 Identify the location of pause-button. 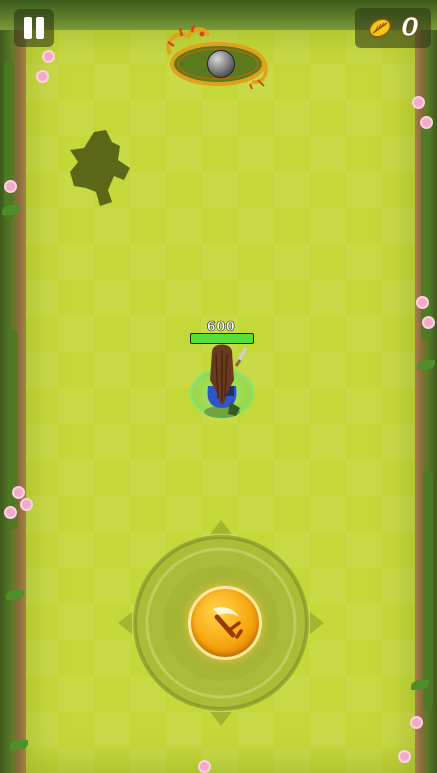
(34, 28).